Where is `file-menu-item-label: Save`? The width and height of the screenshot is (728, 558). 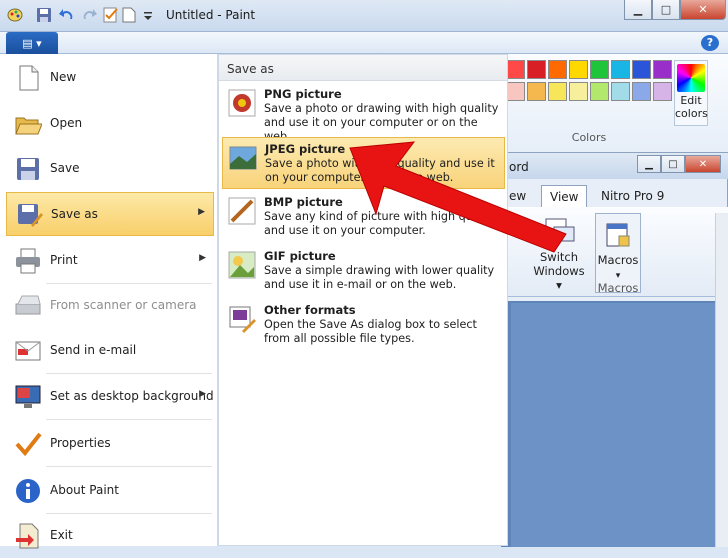 file-menu-item-label: Save is located at coordinates (65, 168).